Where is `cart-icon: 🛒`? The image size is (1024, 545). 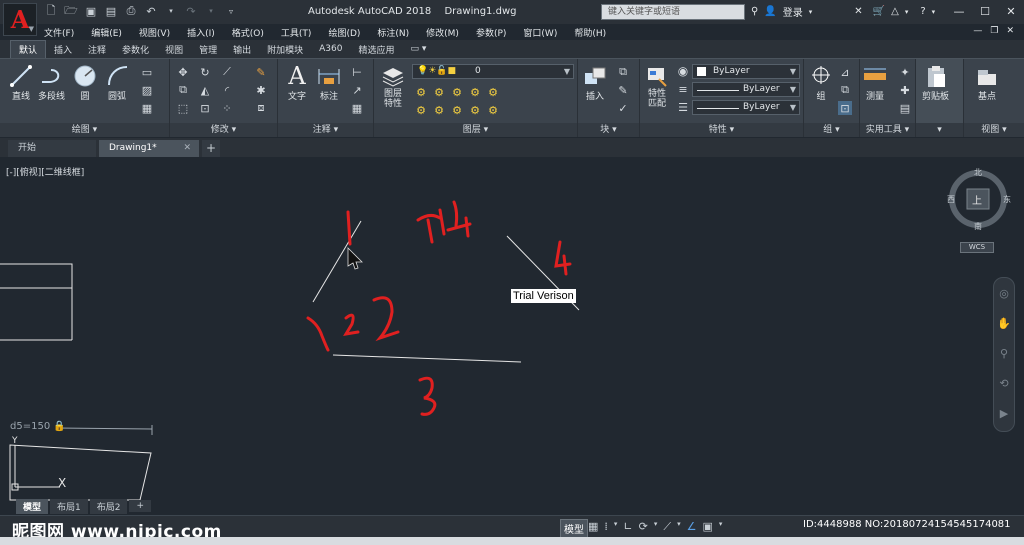
cart-icon: 🛒 is located at coordinates (879, 11).